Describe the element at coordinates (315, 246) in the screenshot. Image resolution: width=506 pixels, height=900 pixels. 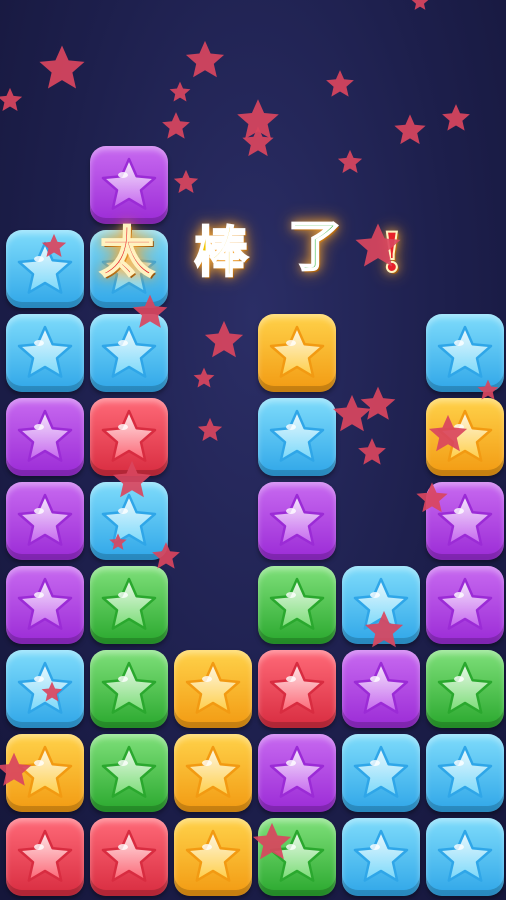
I see `banner-char-3: 了` at that location.